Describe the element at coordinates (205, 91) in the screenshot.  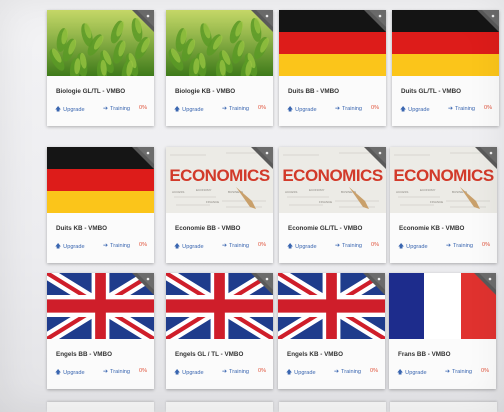
I see `course-title: Biologie KB - VMBO` at that location.